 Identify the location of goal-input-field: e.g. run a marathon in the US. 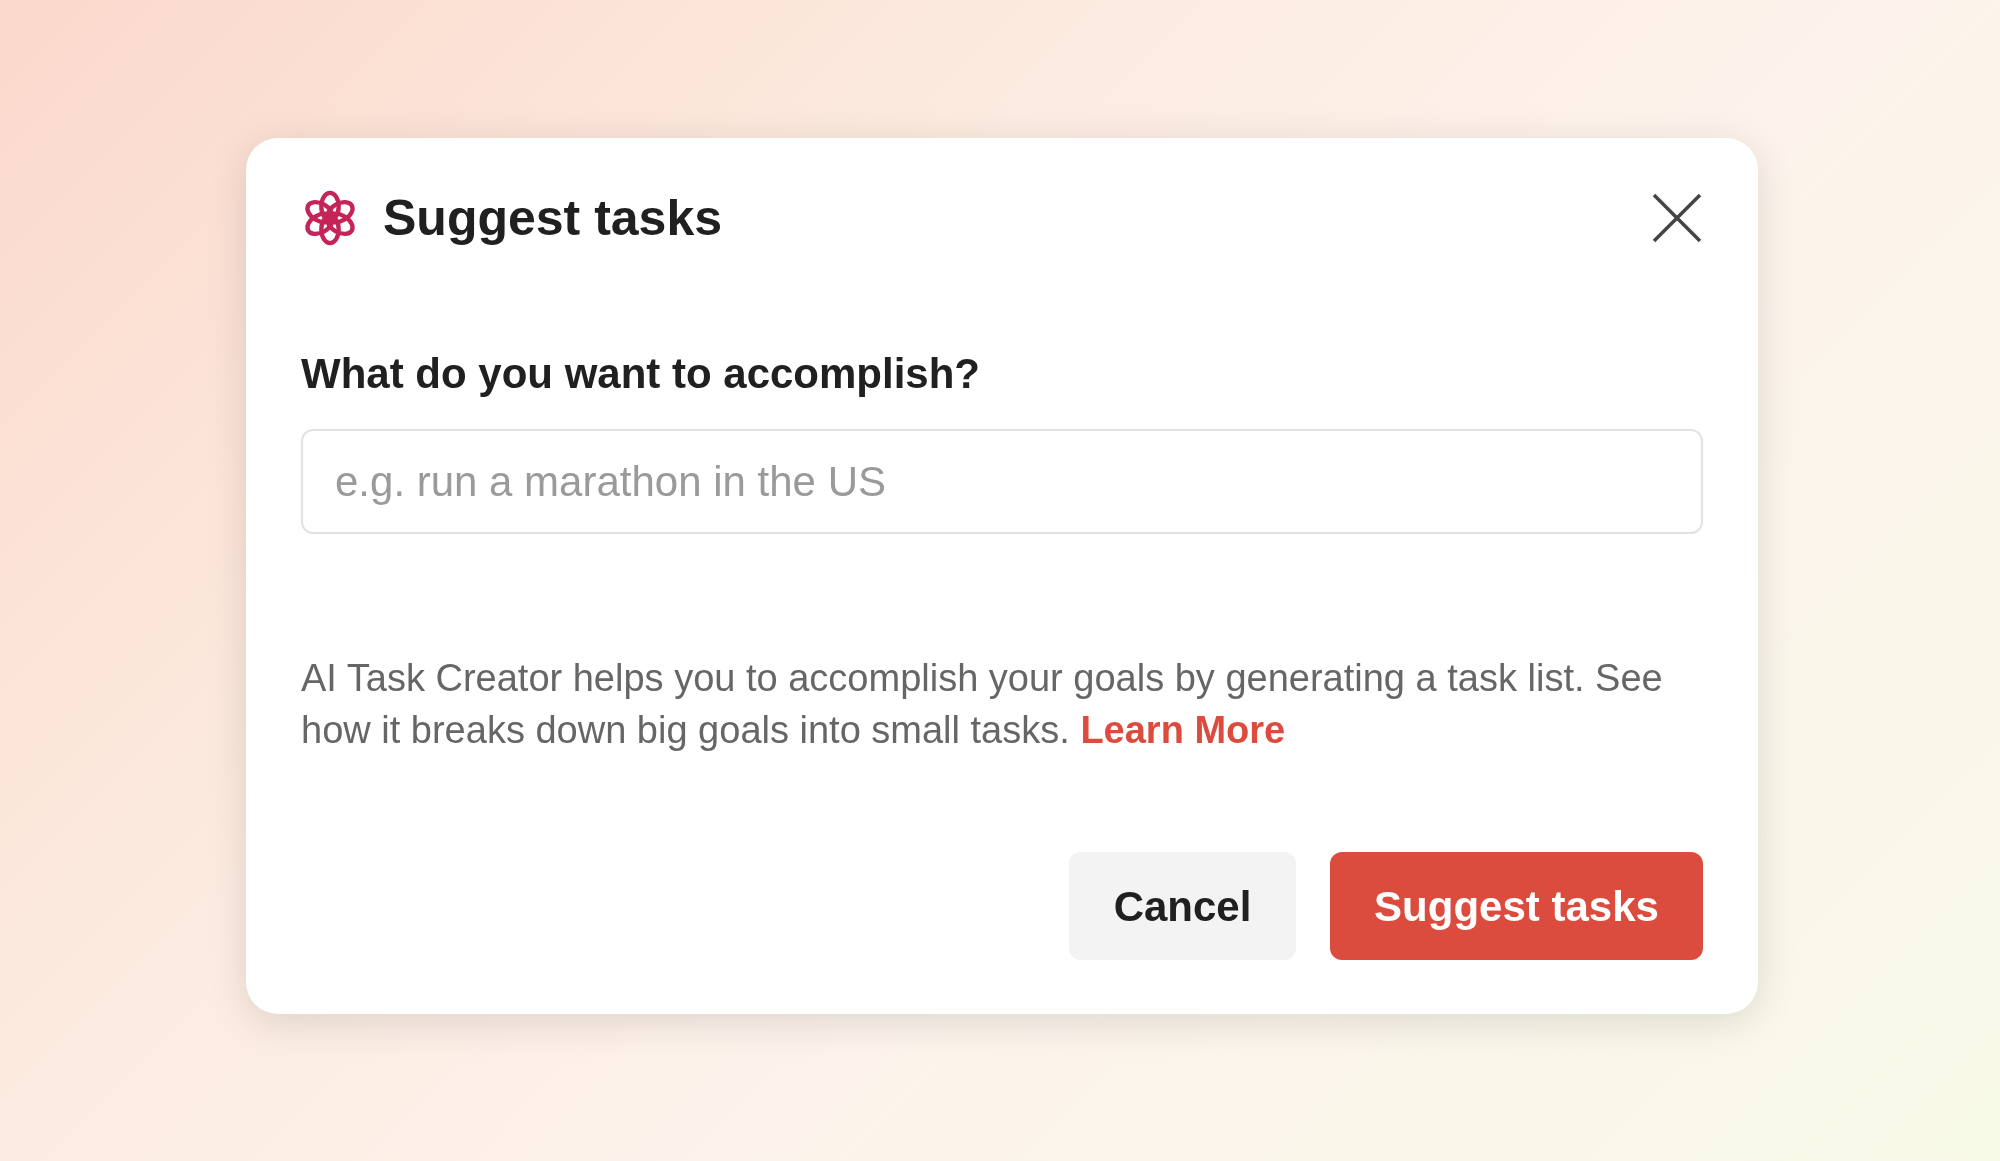
(1002, 481).